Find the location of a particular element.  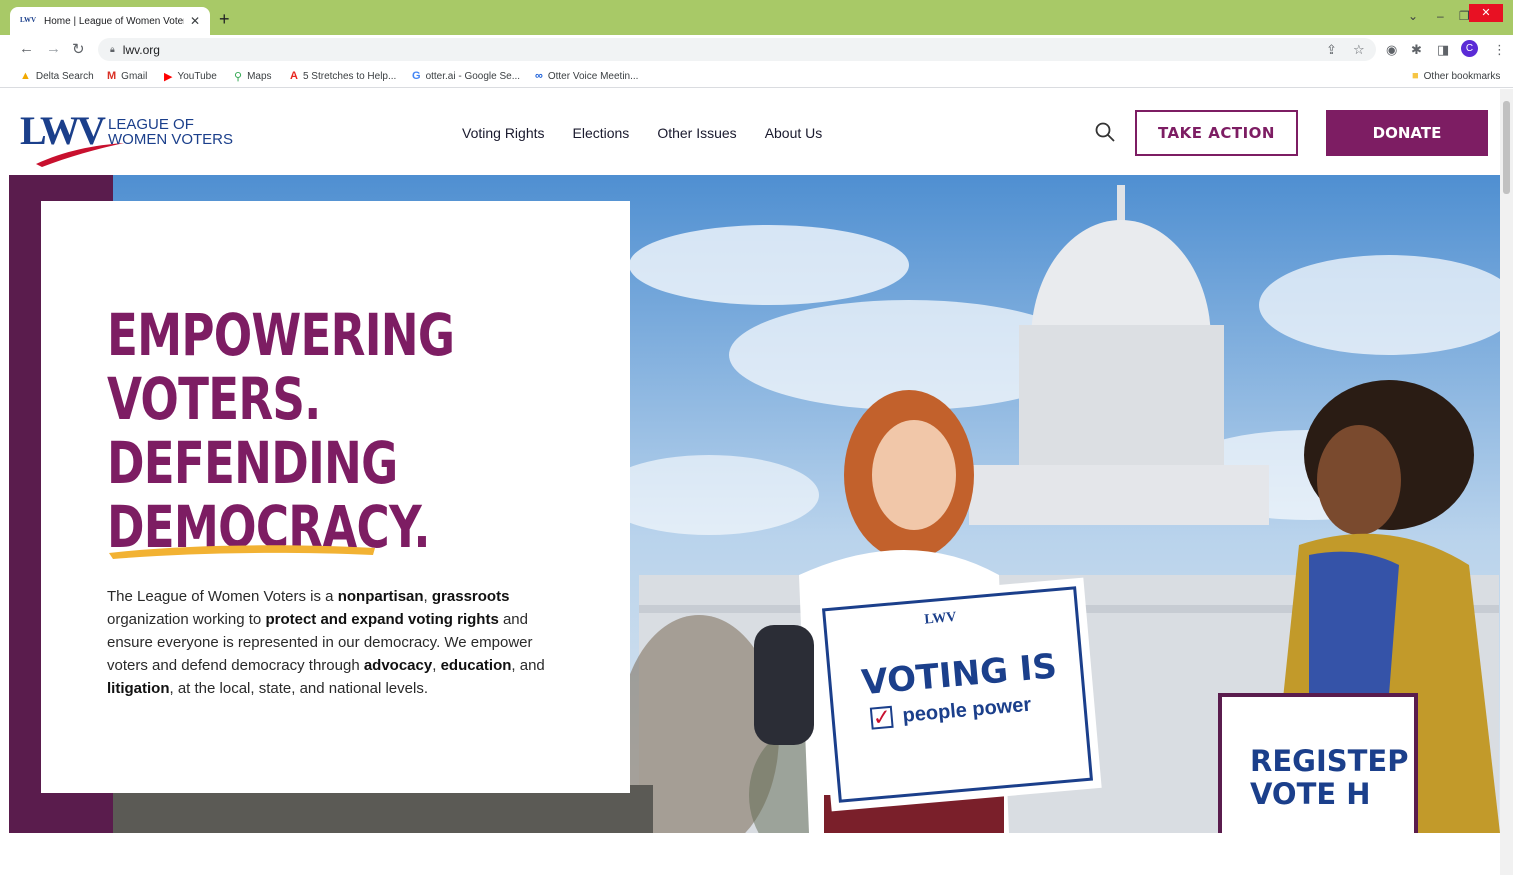

page-scrollbar is located at coordinates (1506, 482).